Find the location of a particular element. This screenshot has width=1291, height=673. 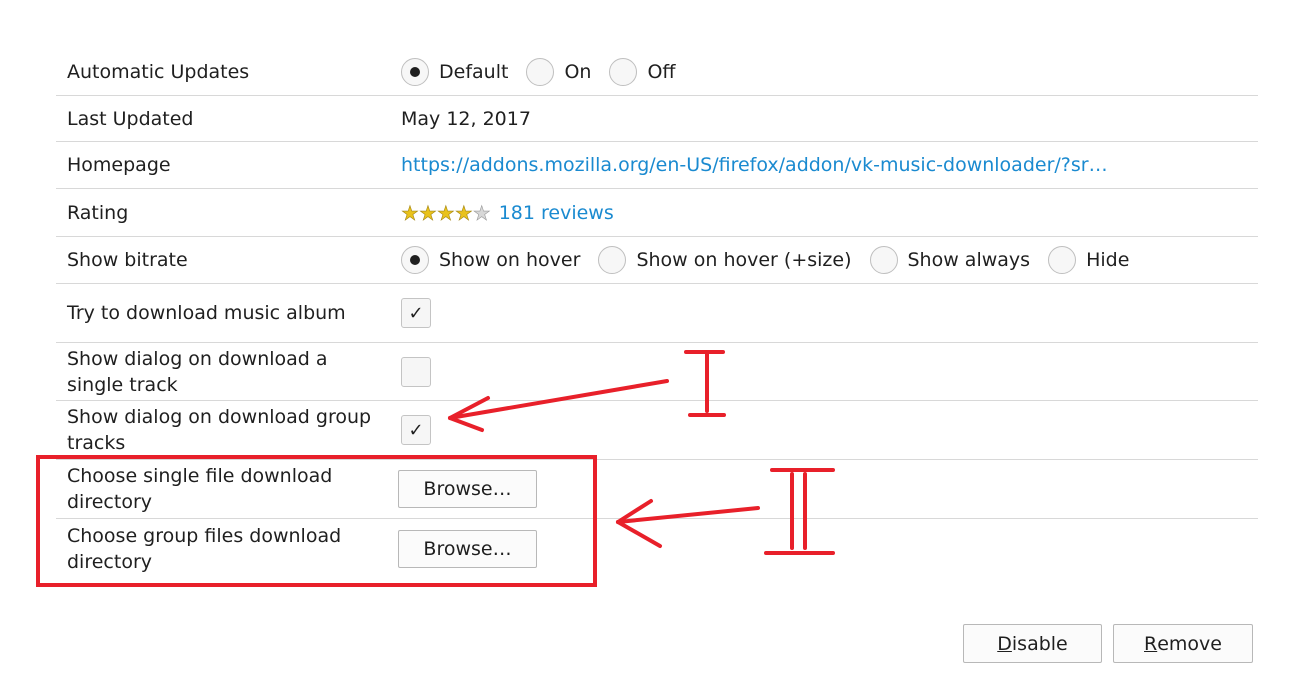

dialog-group-label: Show dialog on download group tracks is located at coordinates (219, 430).